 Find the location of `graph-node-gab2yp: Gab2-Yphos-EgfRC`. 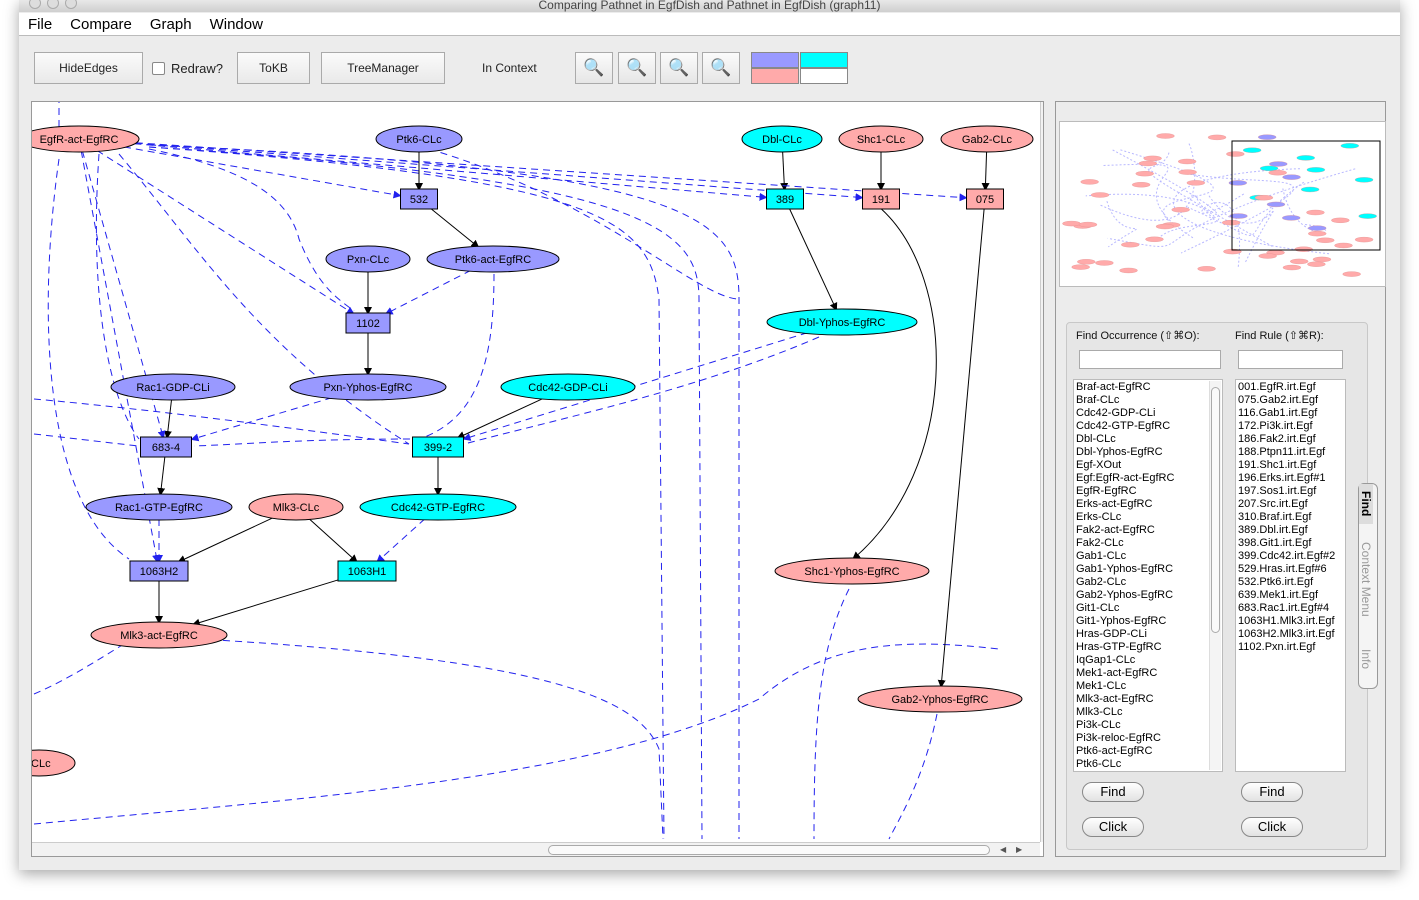

graph-node-gab2yp: Gab2-Yphos-EgfRC is located at coordinates (940, 699).